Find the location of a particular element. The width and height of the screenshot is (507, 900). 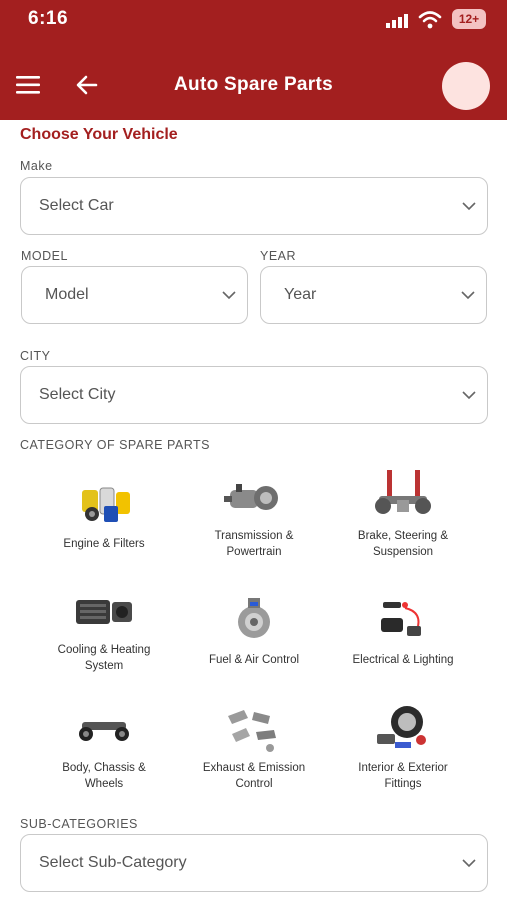

category-label: Fuel & Air Control is located at coordinates (254, 660).